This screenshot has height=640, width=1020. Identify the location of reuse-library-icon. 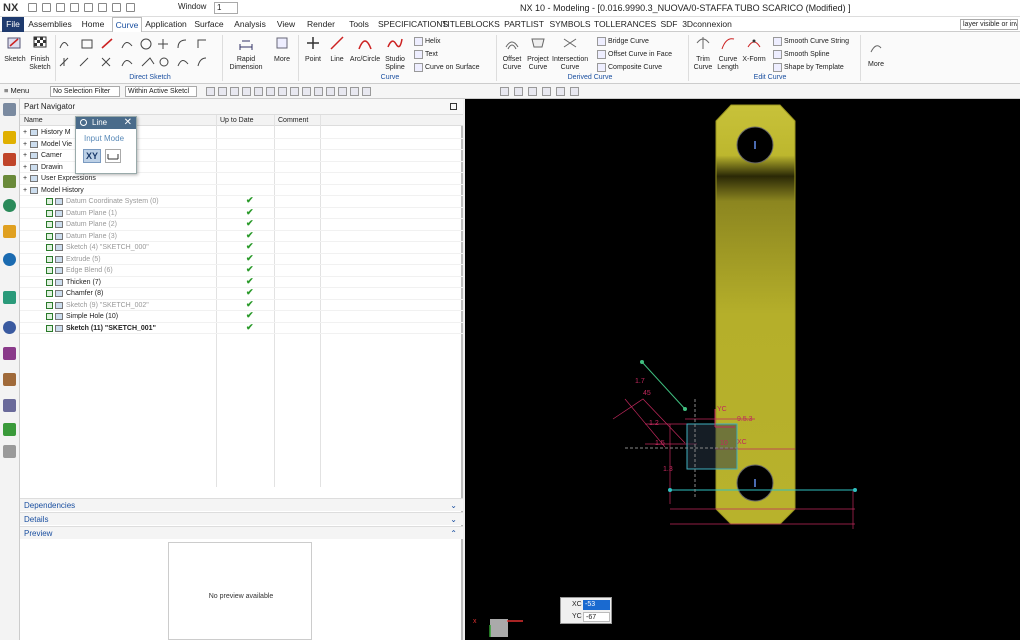
(9, 259).